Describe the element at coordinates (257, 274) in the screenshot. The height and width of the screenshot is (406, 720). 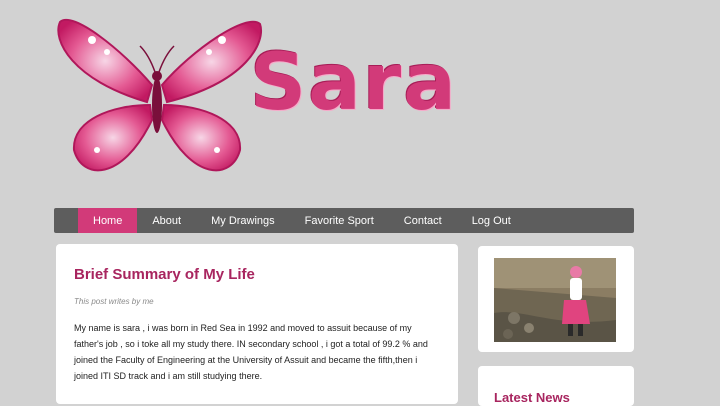
I see `post-title: Brief Summary of My Life` at that location.